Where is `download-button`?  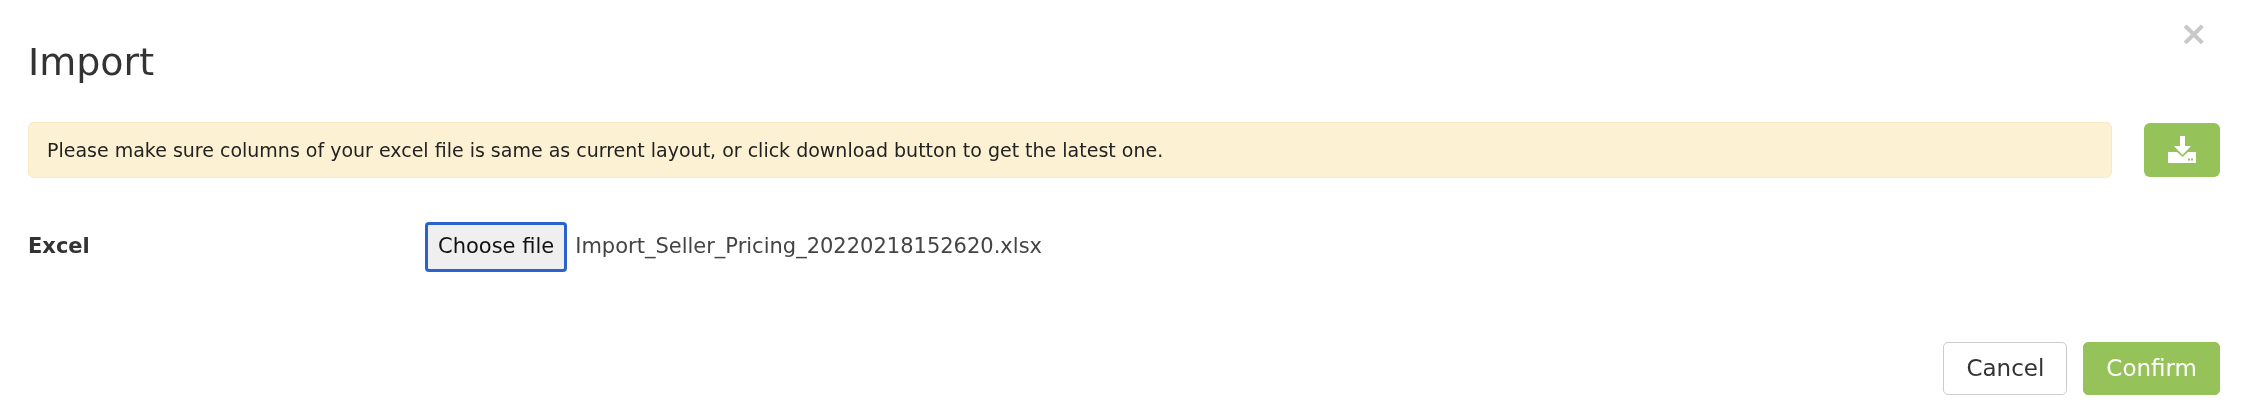 download-button is located at coordinates (2182, 150).